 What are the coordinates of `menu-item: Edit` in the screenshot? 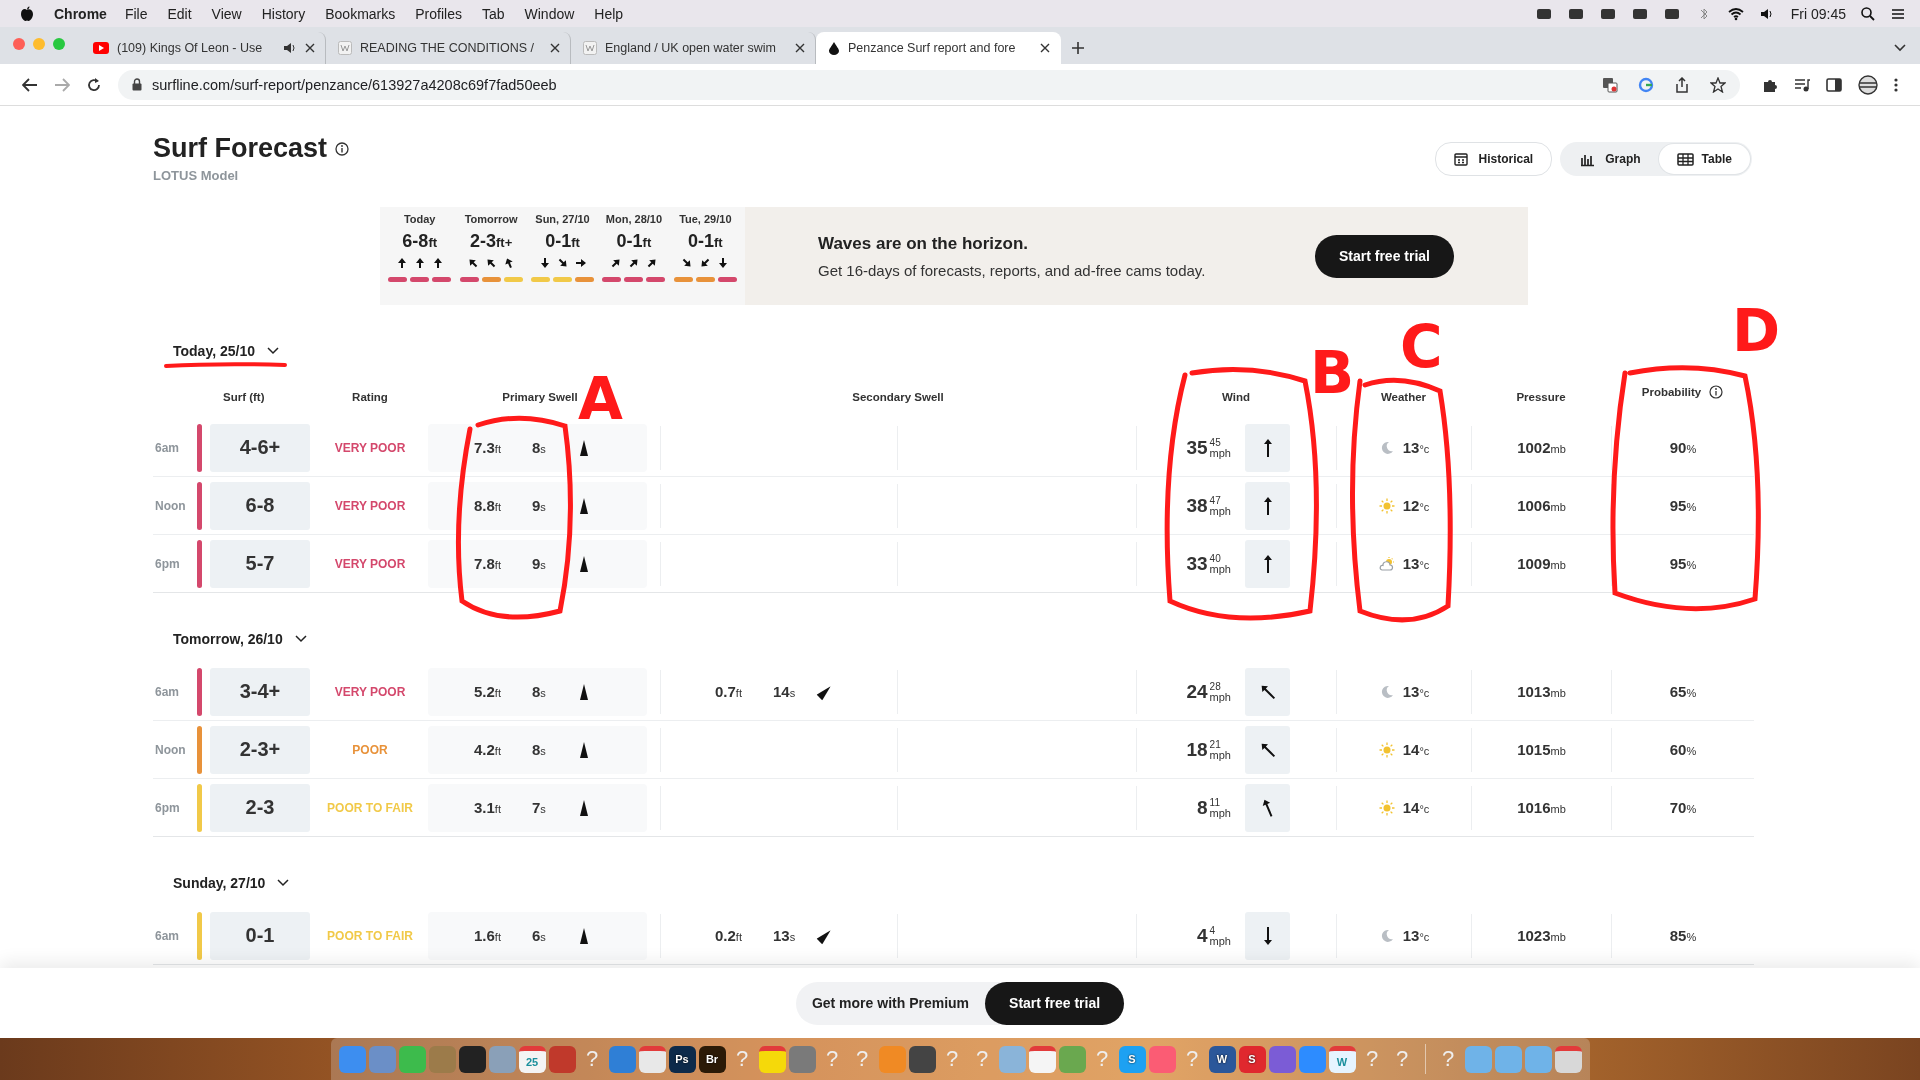 It's located at (179, 13).